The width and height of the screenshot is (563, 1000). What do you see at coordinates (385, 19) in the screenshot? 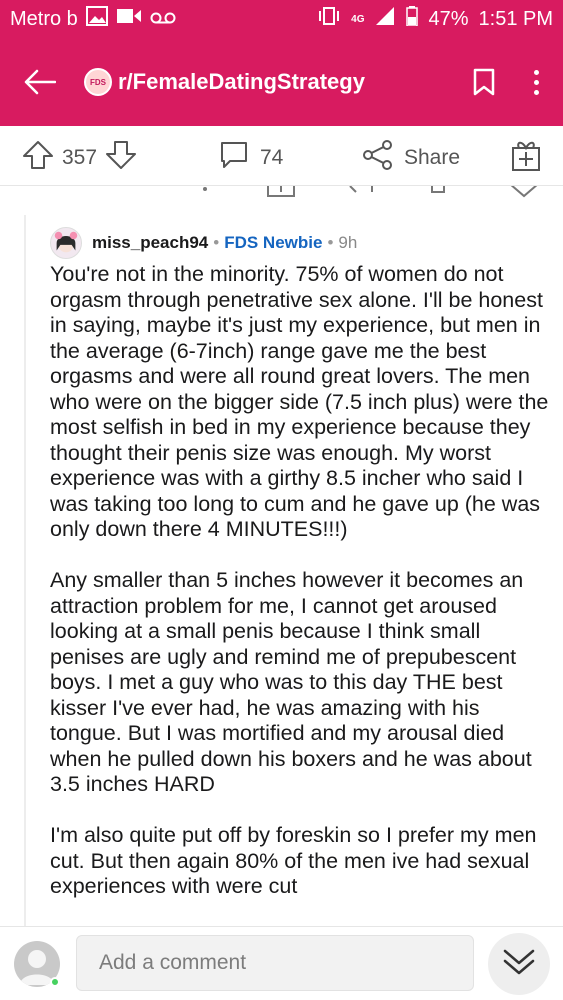
I see `signal-icon` at bounding box center [385, 19].